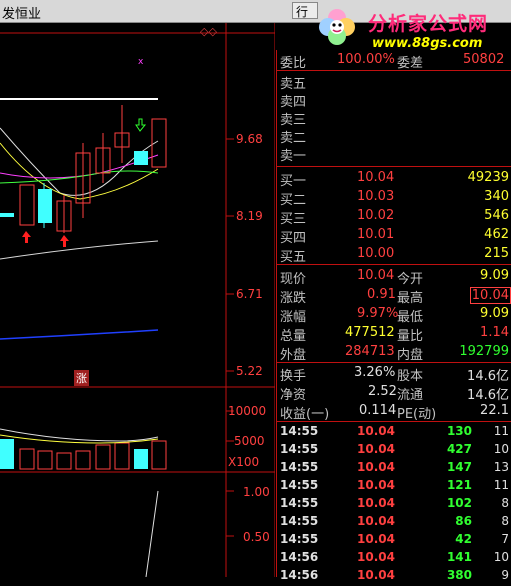 Image resolution: width=511 pixels, height=586 pixels. What do you see at coordinates (427, 43) in the screenshot?
I see `logo-url: www.88gs.com` at bounding box center [427, 43].